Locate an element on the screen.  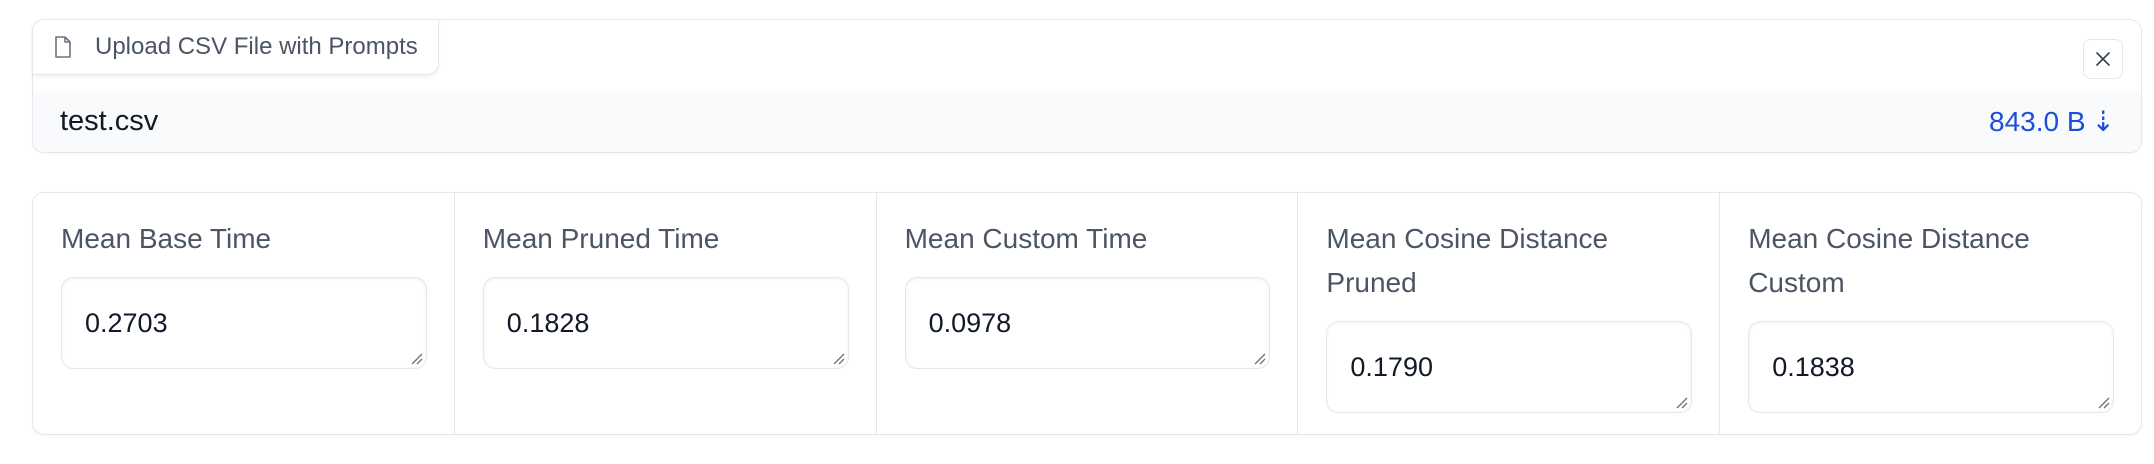
file-name: test.csv is located at coordinates (109, 121).